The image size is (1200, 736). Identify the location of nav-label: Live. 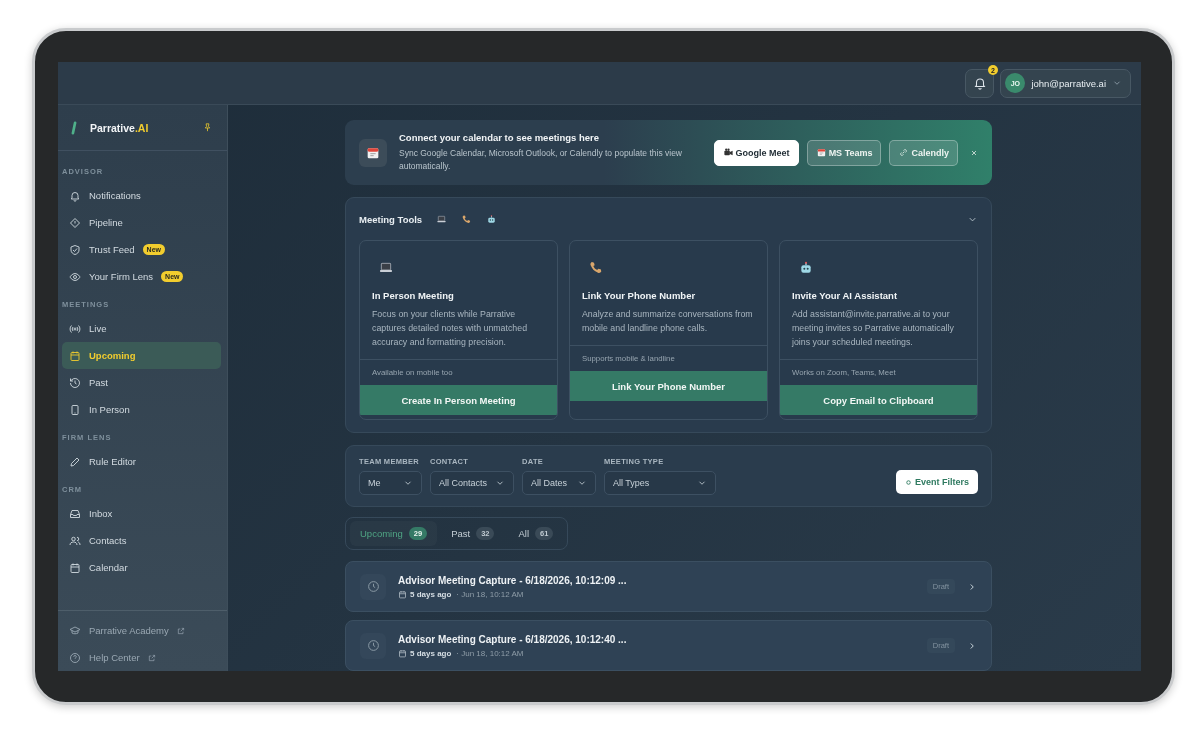
(98, 328).